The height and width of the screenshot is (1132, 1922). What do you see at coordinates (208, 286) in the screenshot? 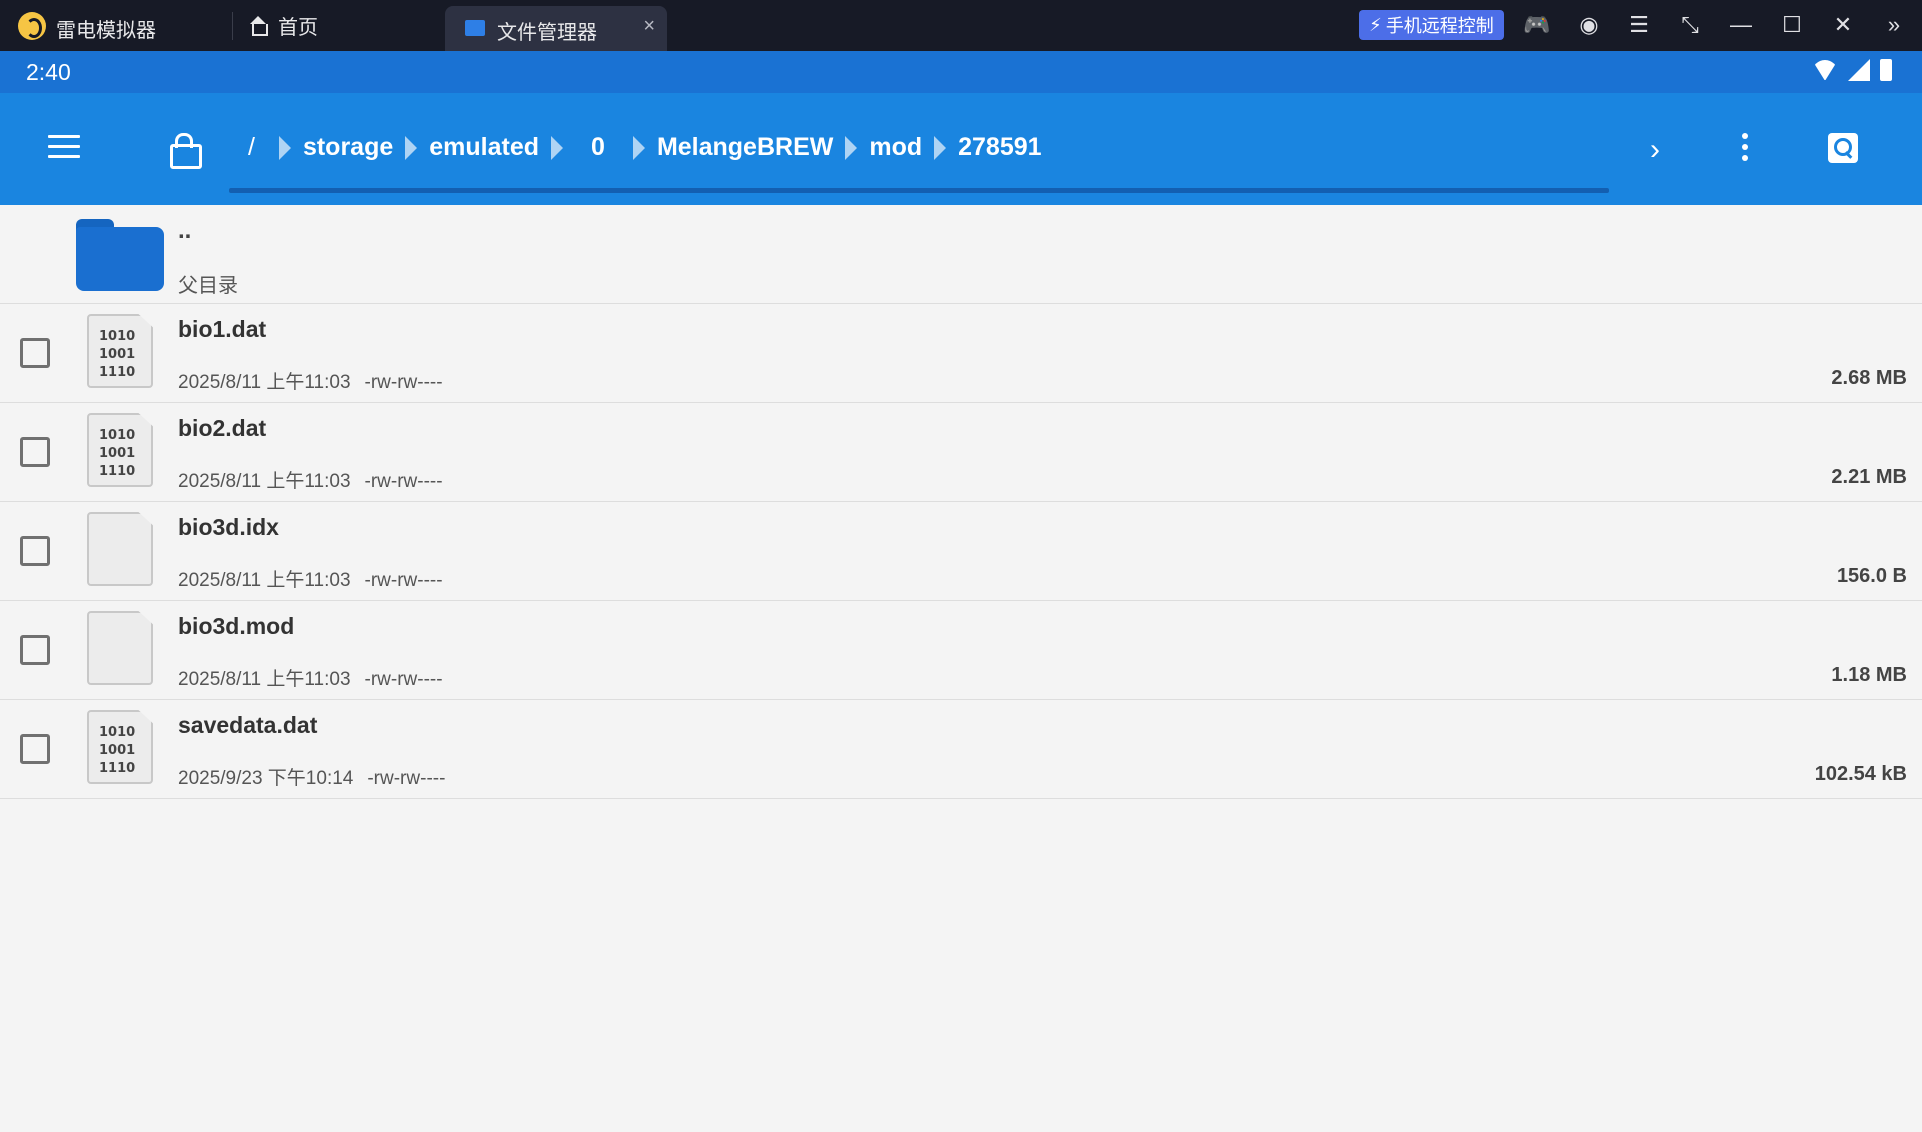
I see `parent-directory-label: 父目录` at bounding box center [208, 286].